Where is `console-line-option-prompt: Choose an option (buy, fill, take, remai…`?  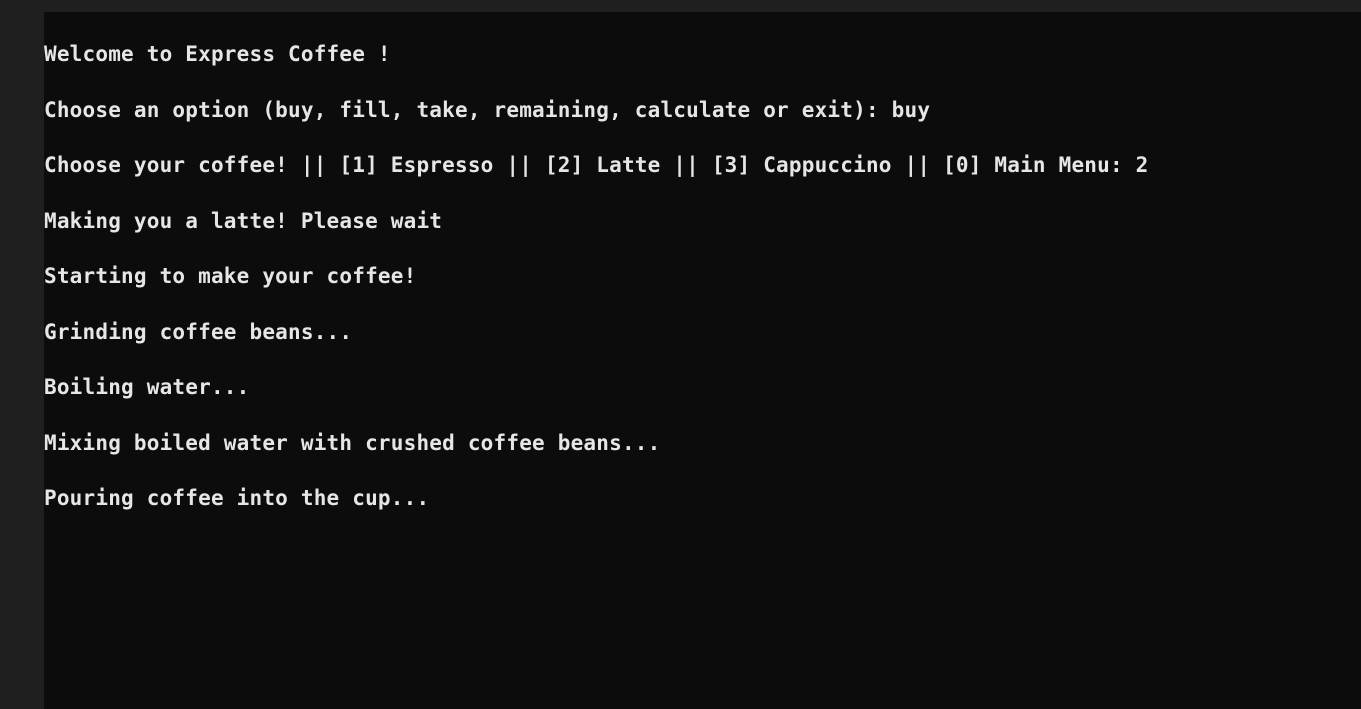 console-line-option-prompt: Choose an option (buy, fill, take, remai… is located at coordinates (487, 109).